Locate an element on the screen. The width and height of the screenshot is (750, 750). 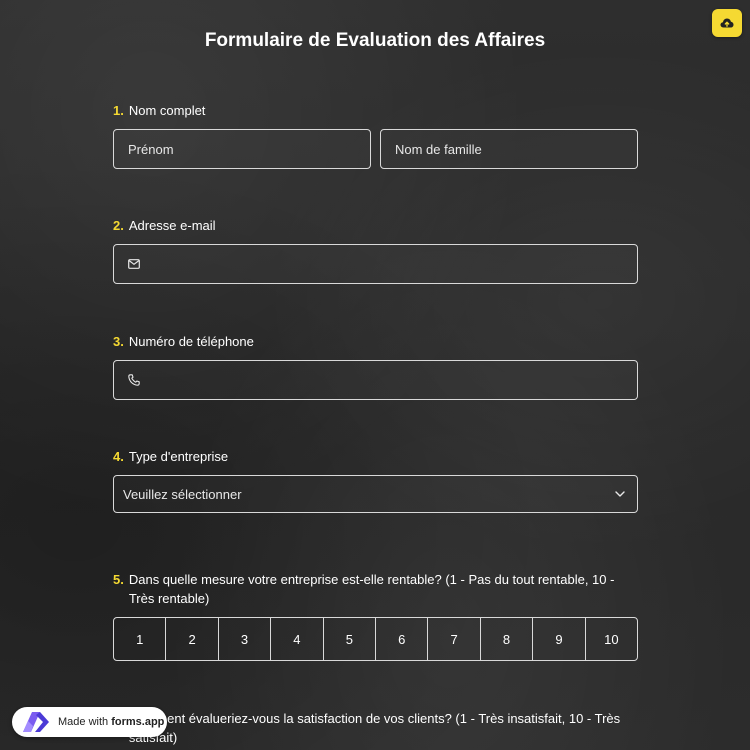
first-name-input: Prénom is located at coordinates (242, 149).